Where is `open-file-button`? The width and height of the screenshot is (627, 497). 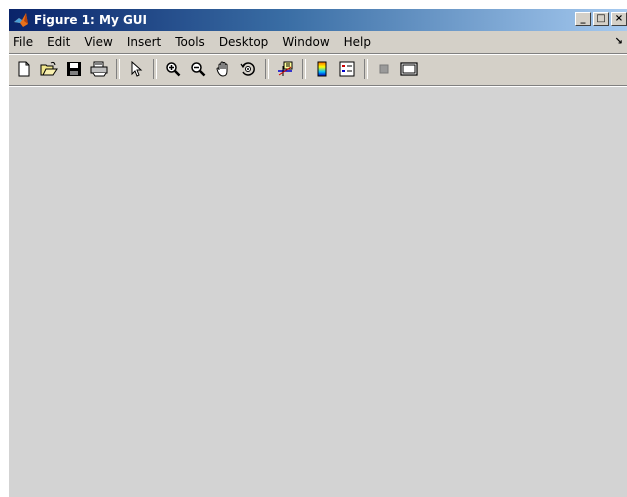
open-file-button is located at coordinates (48, 69).